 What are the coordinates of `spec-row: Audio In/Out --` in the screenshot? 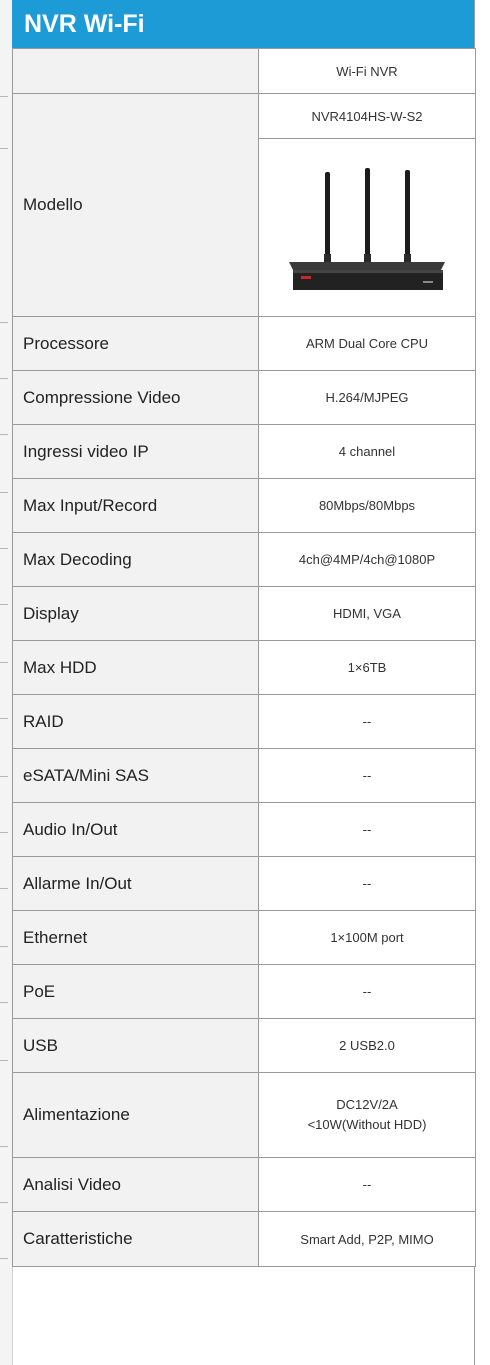 It's located at (244, 829).